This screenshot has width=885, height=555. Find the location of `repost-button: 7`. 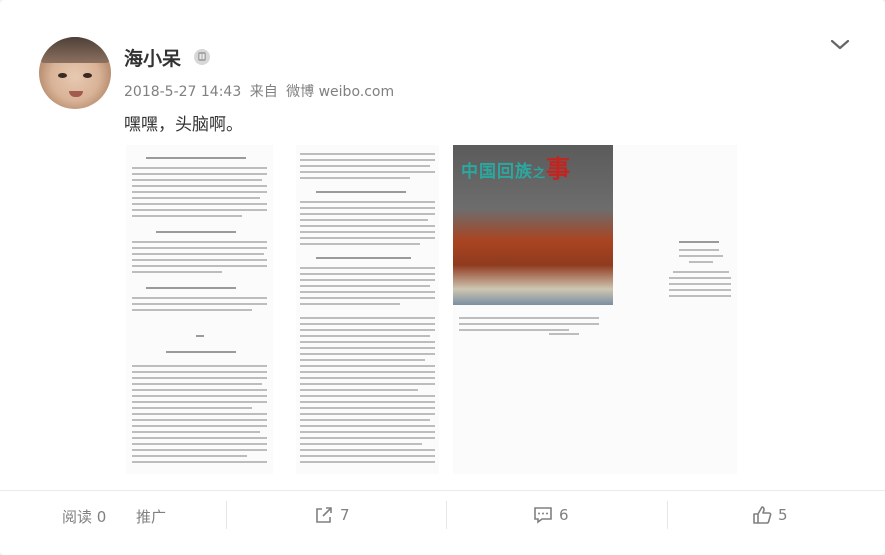

repost-button: 7 is located at coordinates (332, 515).